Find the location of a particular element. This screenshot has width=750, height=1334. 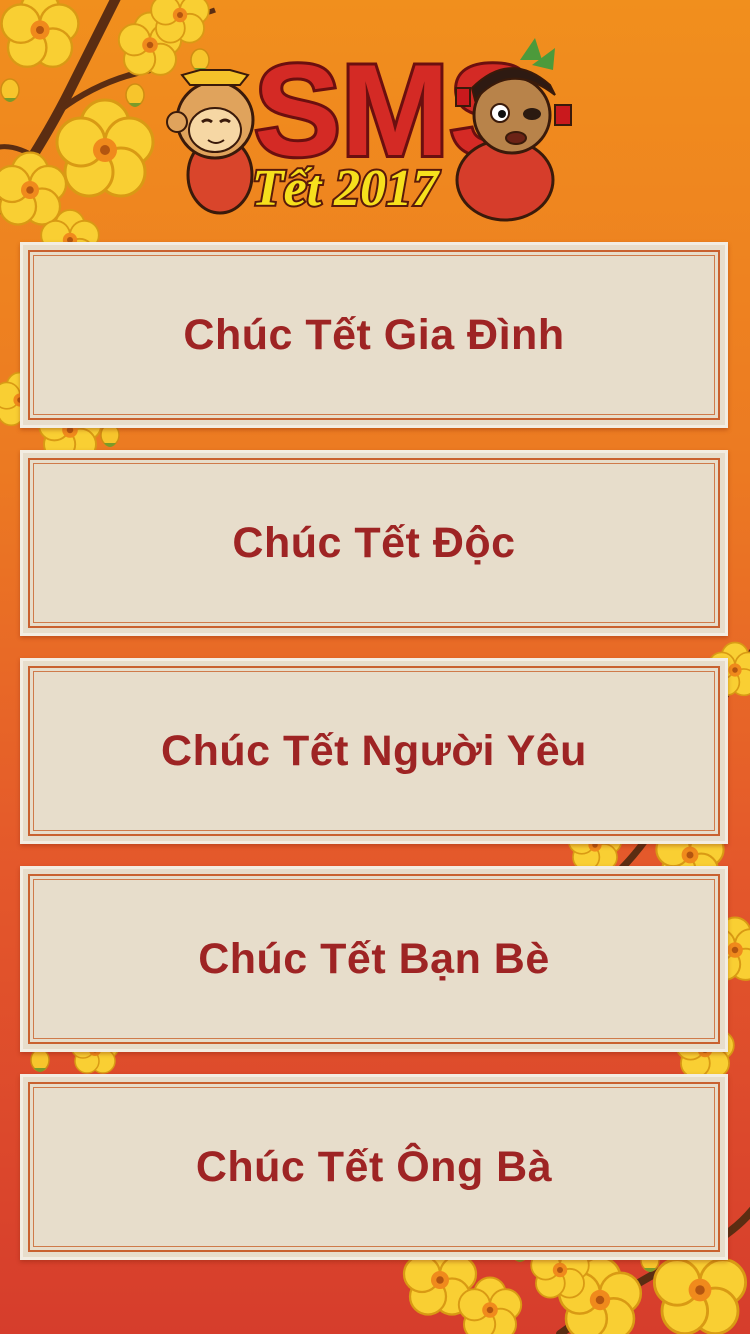

menu-button-gia-dinh: Chúc Tết Gia Đình is located at coordinates (374, 335).